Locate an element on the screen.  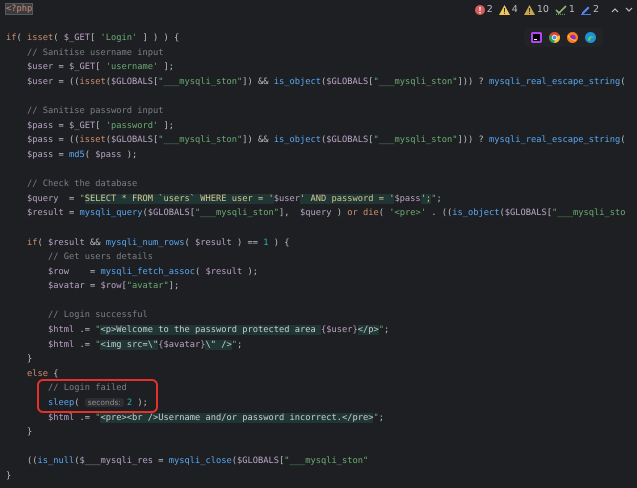
code-function: md5 is located at coordinates (76, 155).